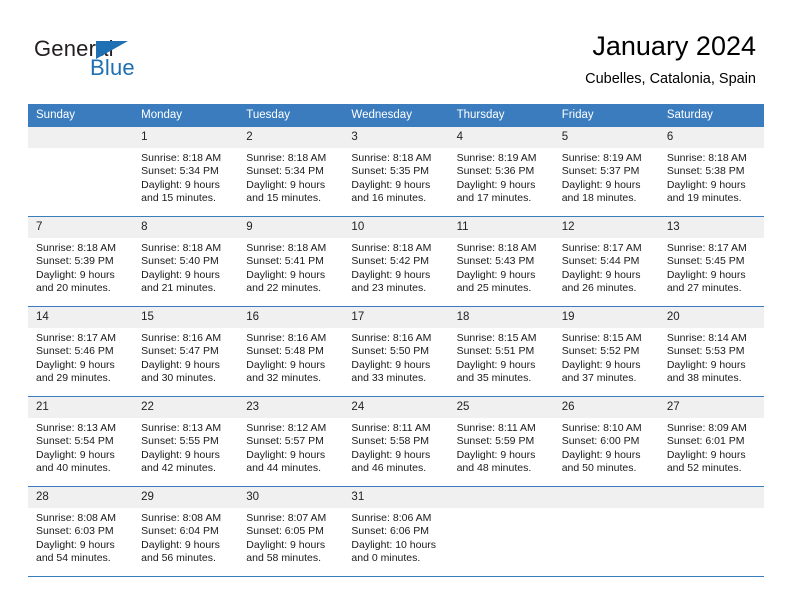 The height and width of the screenshot is (612, 792). Describe the element at coordinates (711, 317) in the screenshot. I see `day-number: 20` at that location.